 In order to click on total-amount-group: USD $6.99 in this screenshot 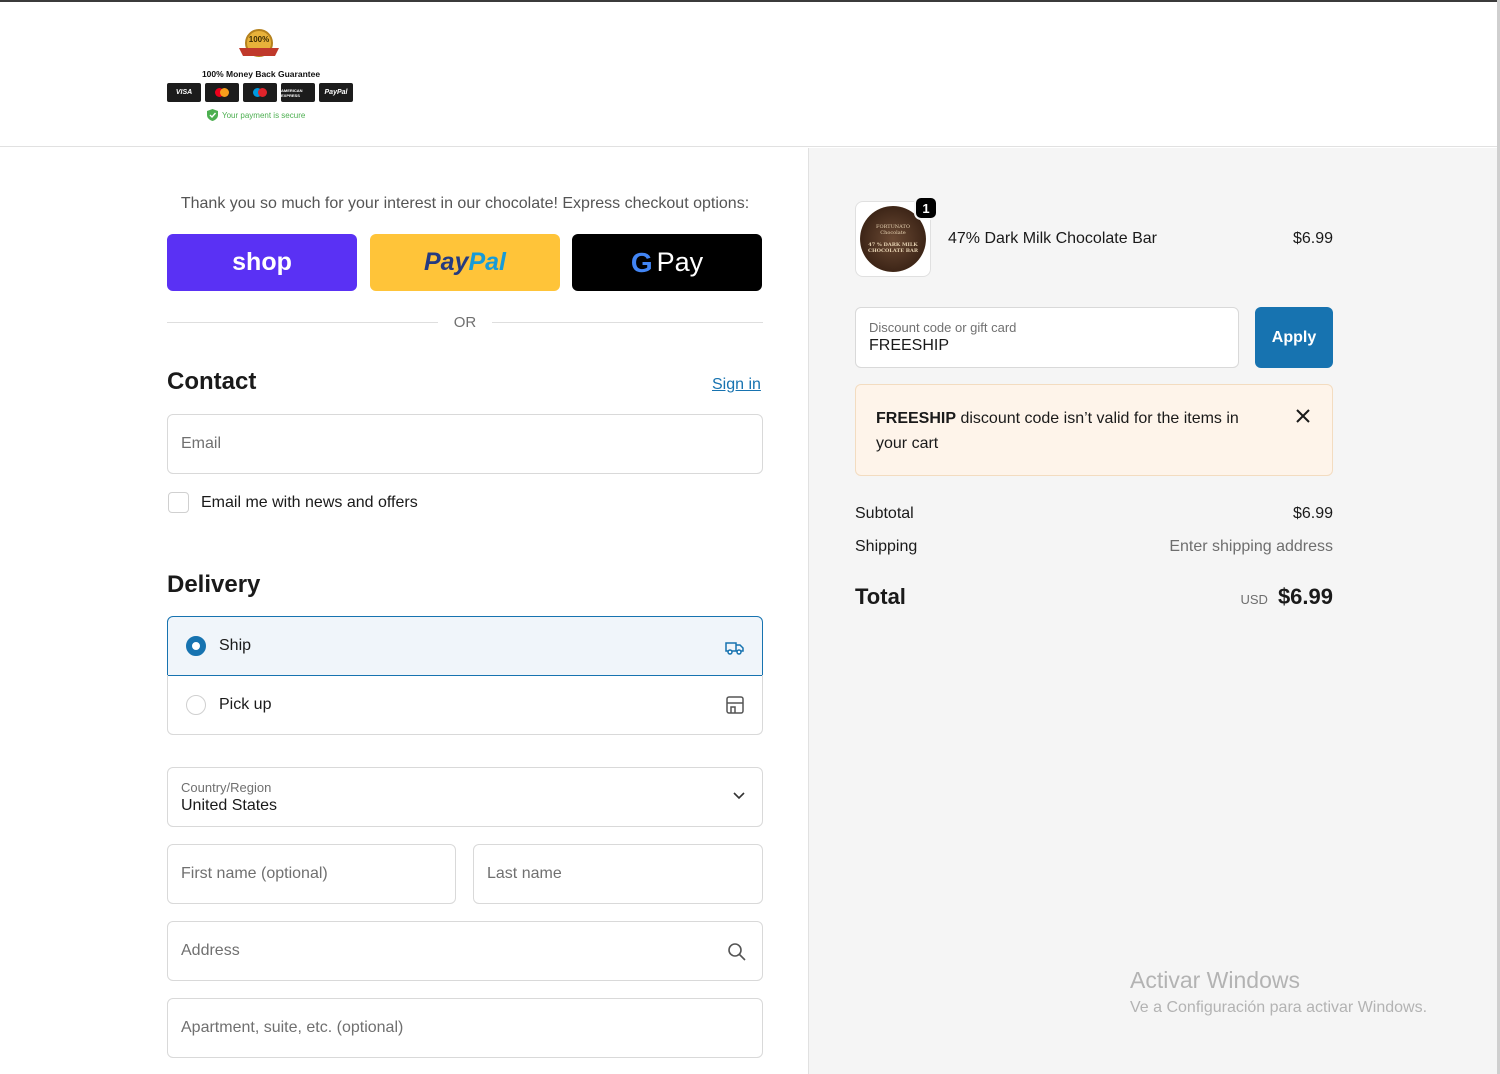, I will do `click(1286, 597)`.